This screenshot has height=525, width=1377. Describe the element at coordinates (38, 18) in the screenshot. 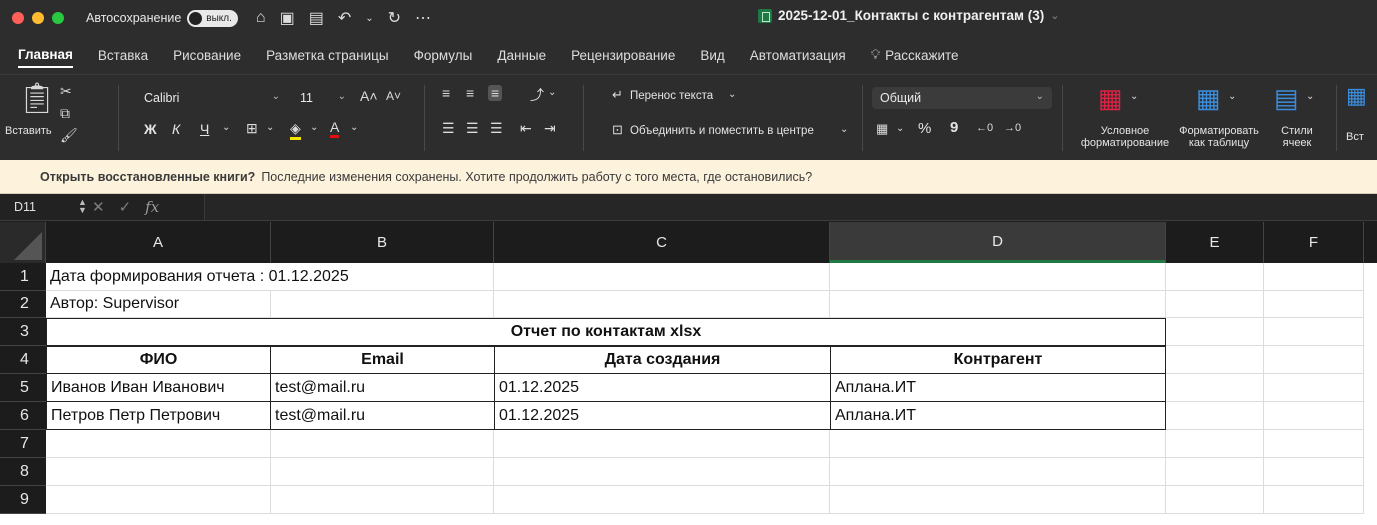

I see `minimize-window-button` at that location.